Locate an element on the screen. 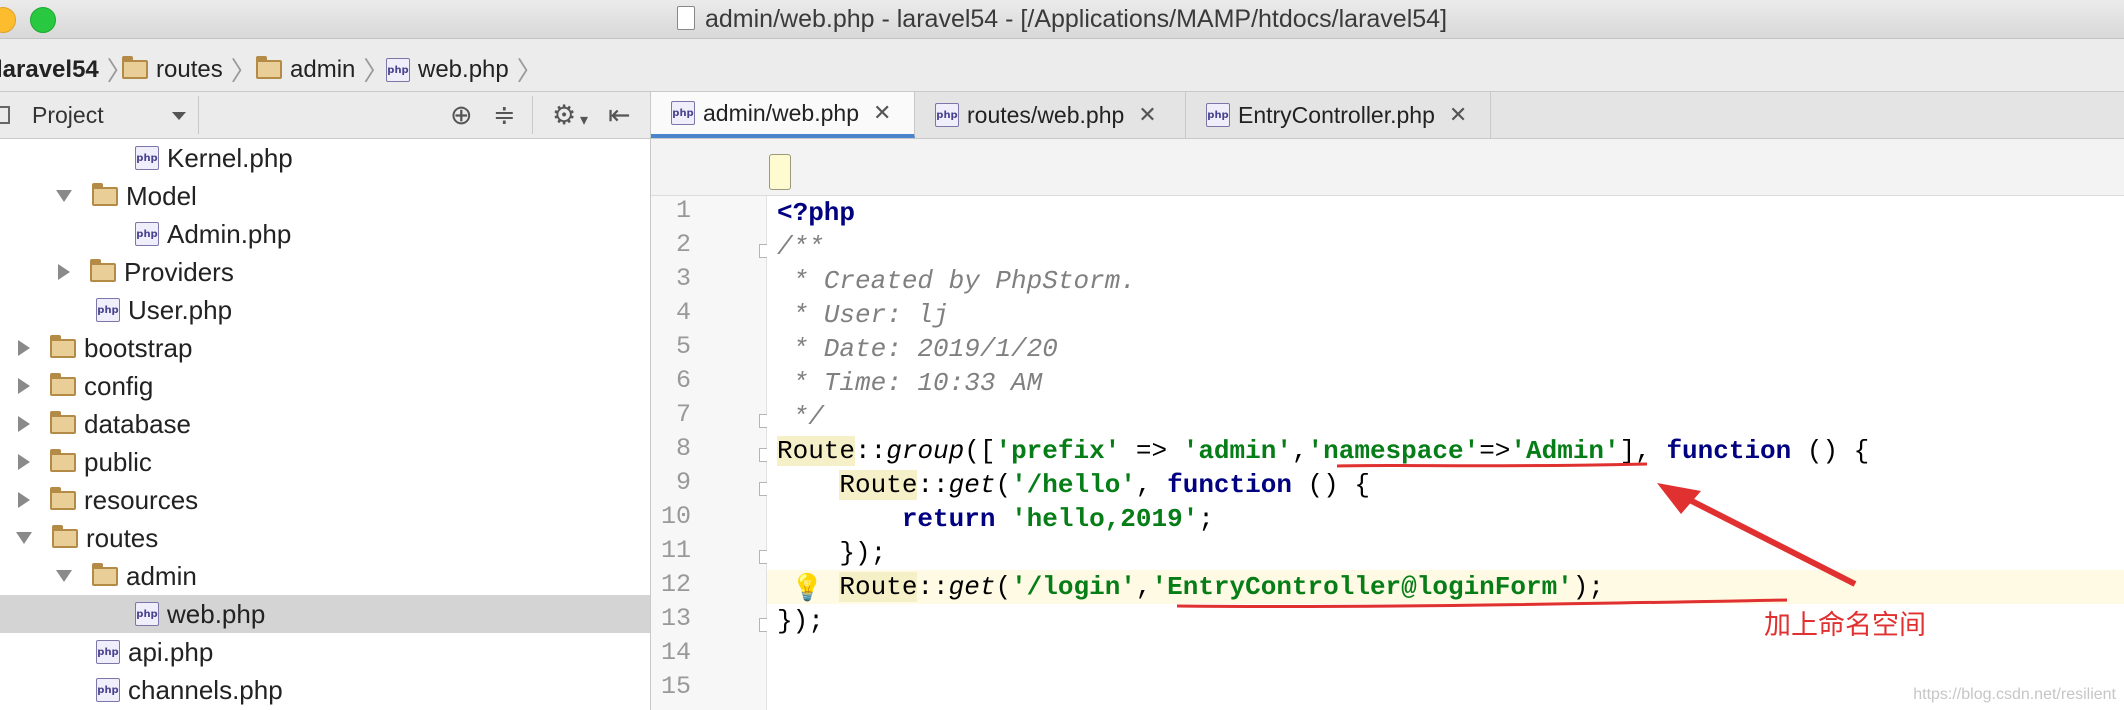 The image size is (2124, 710). line-number: 1 is located at coordinates (683, 210).